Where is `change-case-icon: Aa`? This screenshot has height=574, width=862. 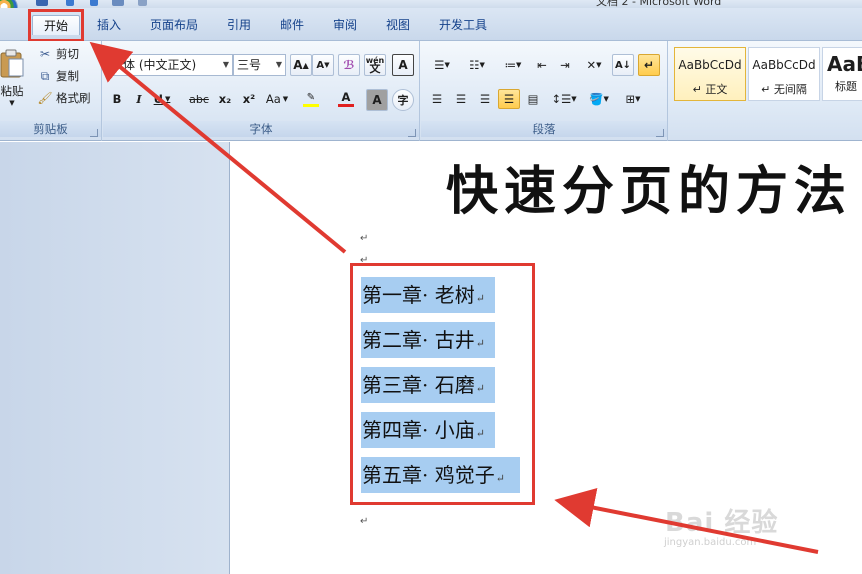
change-case-icon: Aa is located at coordinates (273, 99).